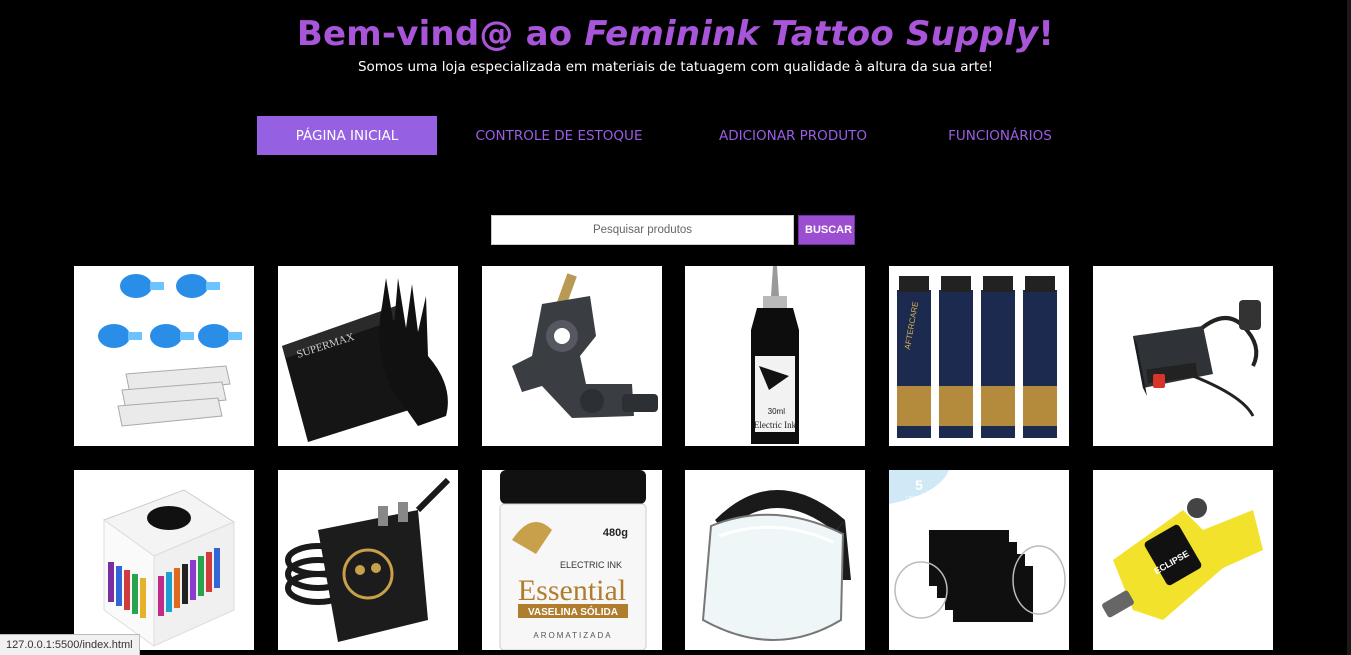 Image resolution: width=1351 pixels, height=655 pixels. What do you see at coordinates (1046, 34) in the screenshot?
I see `title-suffix: !` at bounding box center [1046, 34].